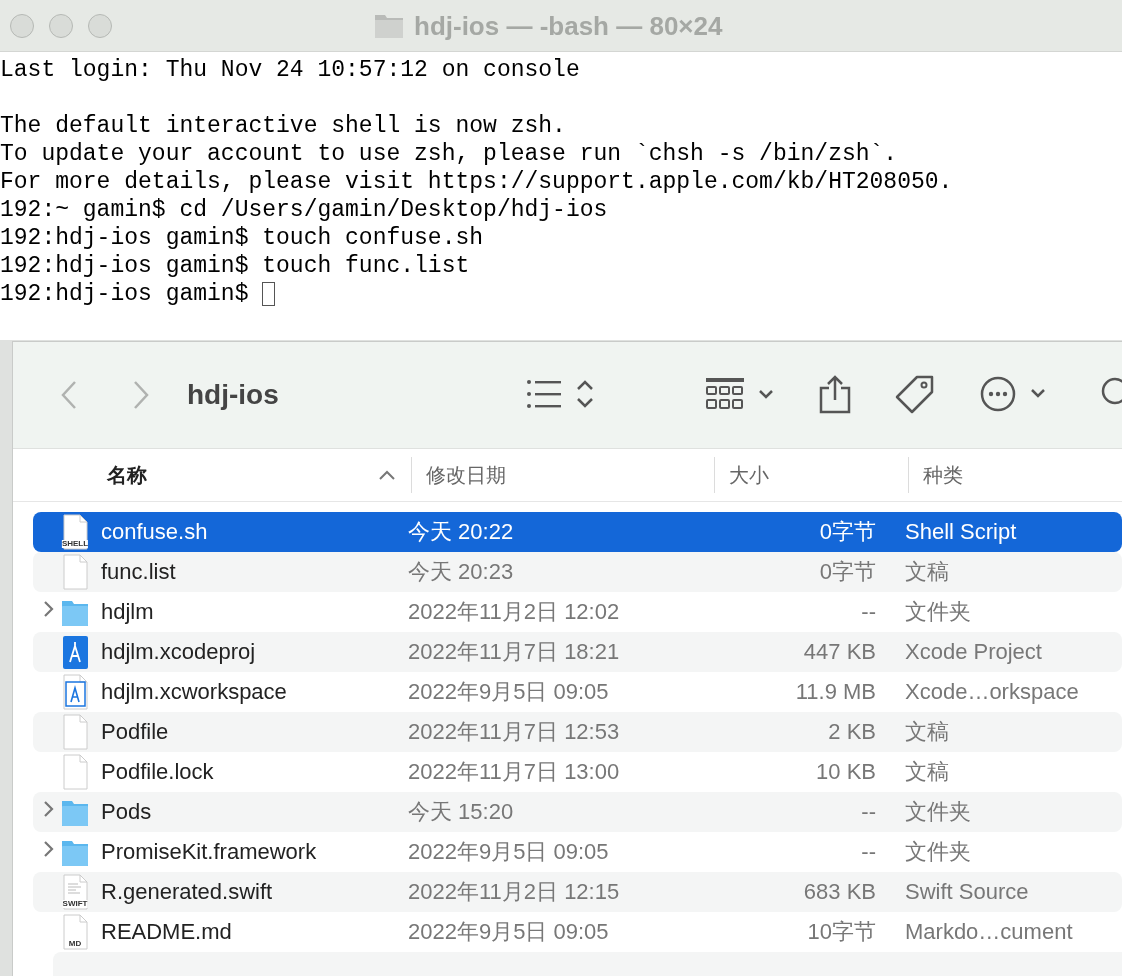  I want to click on column-header: 修改日期, so click(562, 475).